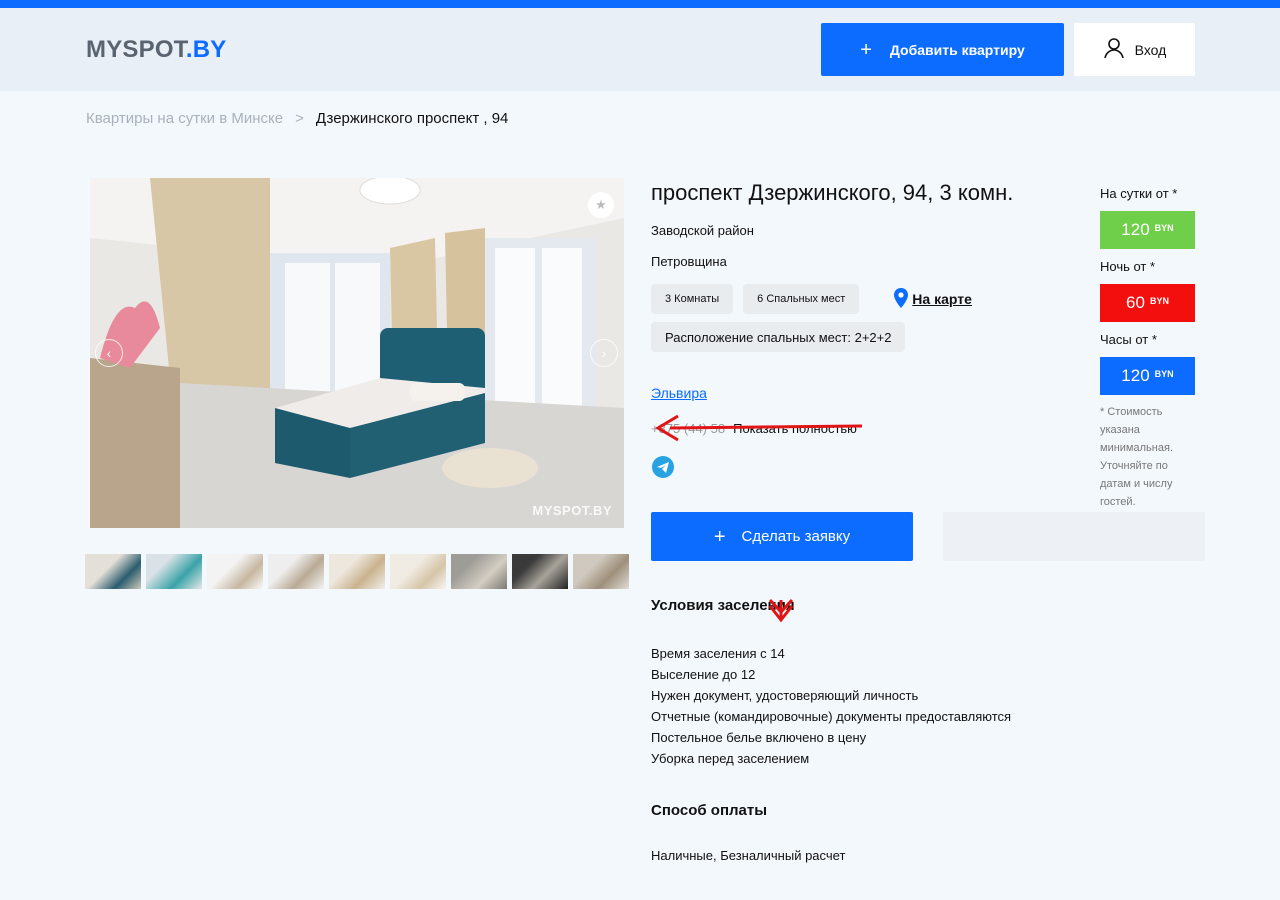 This screenshot has height=900, width=1280. Describe the element at coordinates (901, 299) in the screenshot. I see `map-pin-icon` at that location.